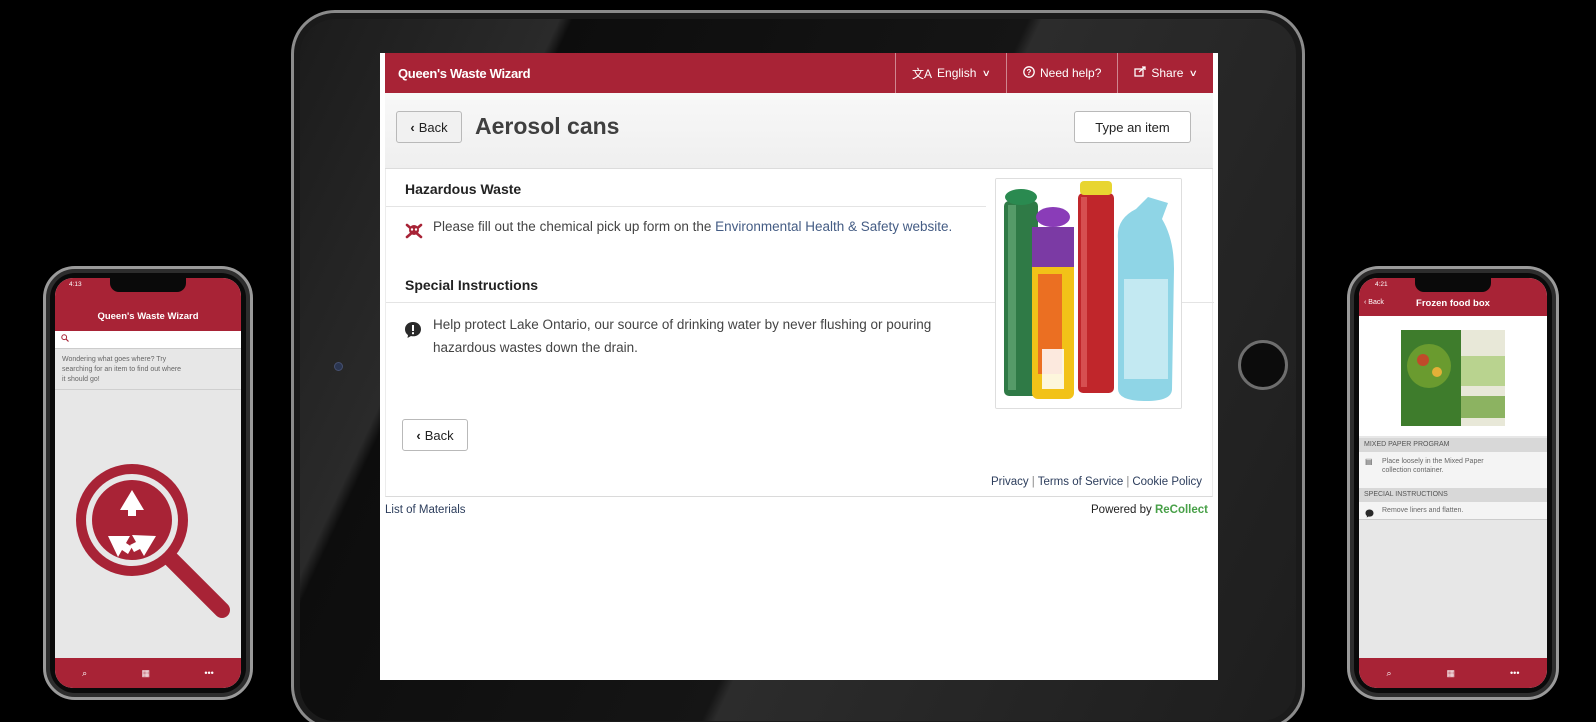 The width and height of the screenshot is (1596, 722). I want to click on powered-by-label: Powered by, so click(1121, 510).